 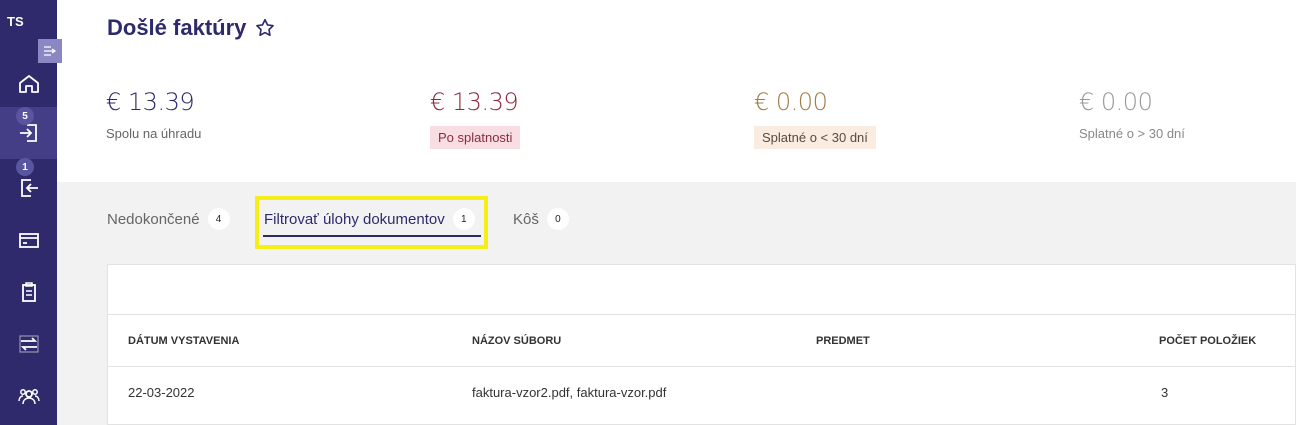 I want to click on due-later-label: Splatné o > 30 dní, so click(x=1132, y=133).